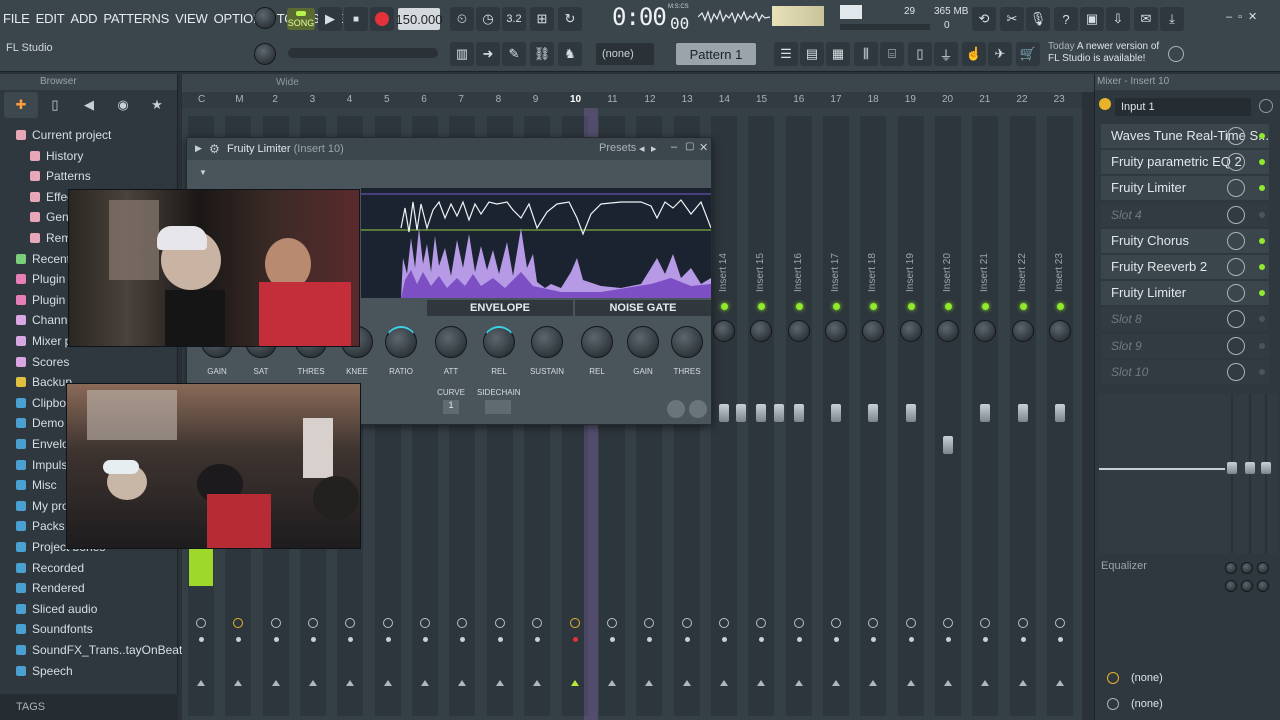 The height and width of the screenshot is (720, 1280). What do you see at coordinates (625, 54) in the screenshot?
I see `channel-selector: (none)` at bounding box center [625, 54].